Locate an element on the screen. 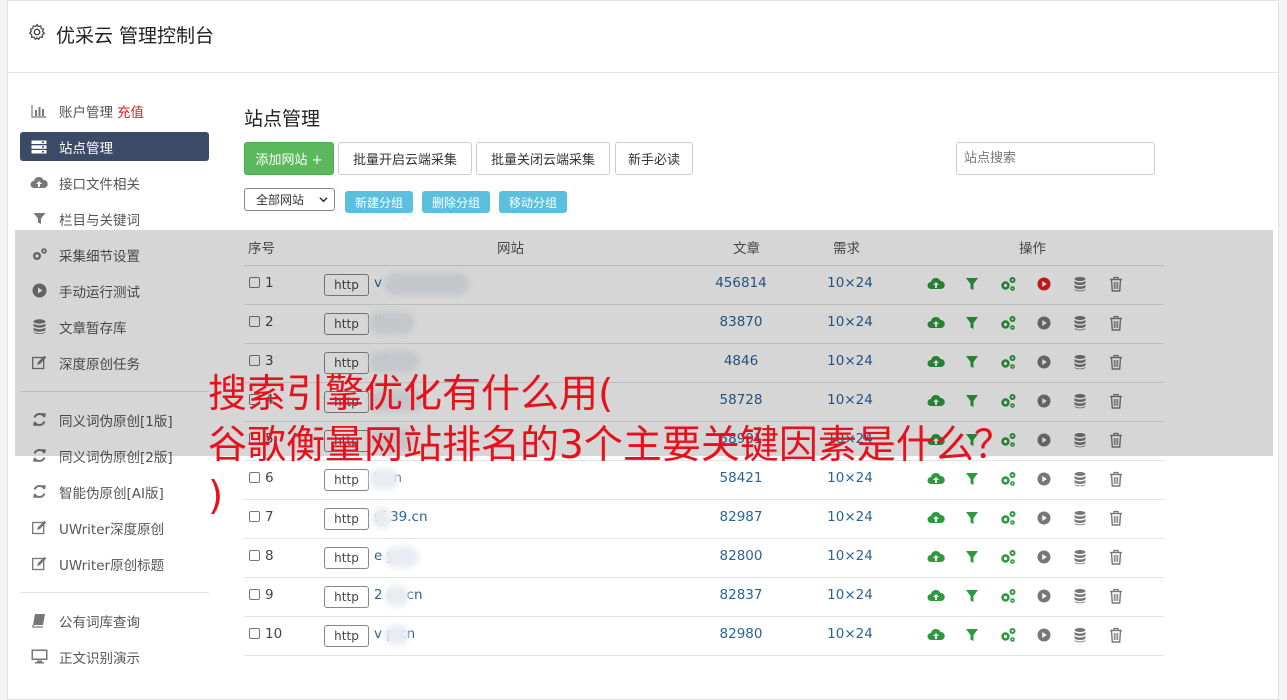 The width and height of the screenshot is (1287, 700). sidebar-item-label: UWriter深度原创 is located at coordinates (112, 529).